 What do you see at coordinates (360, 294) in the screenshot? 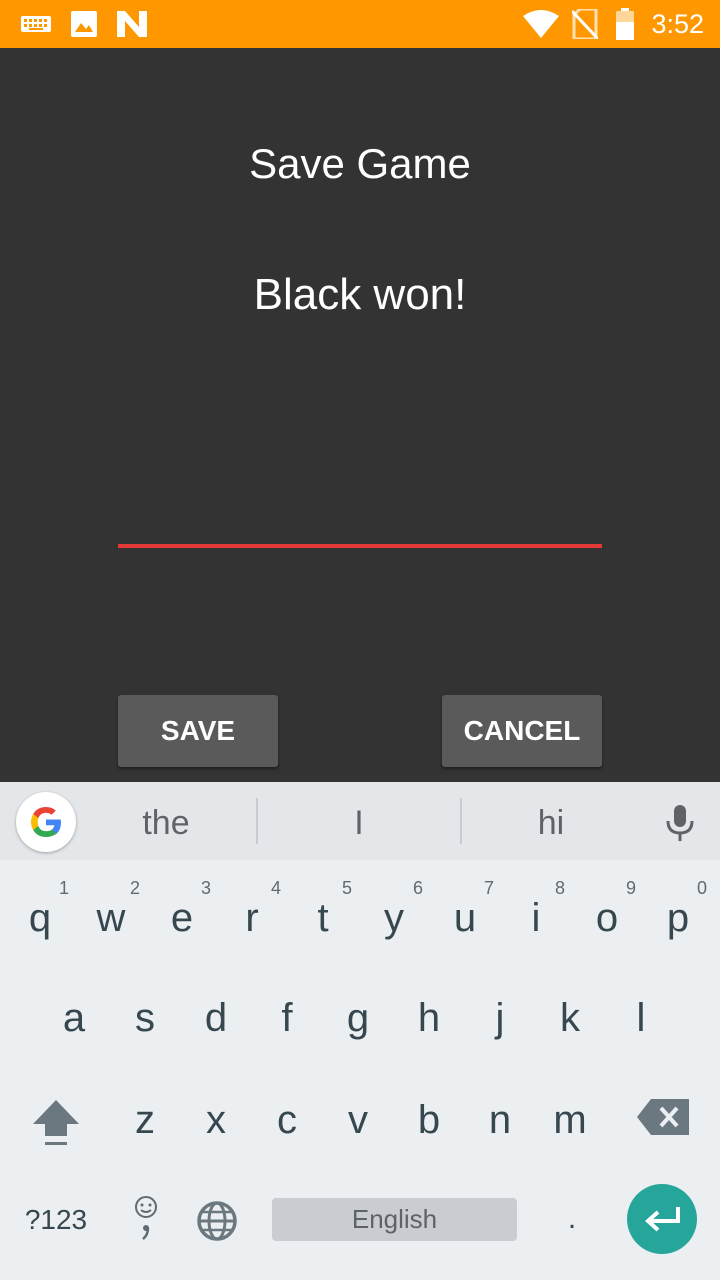
I see `dialog-message: Black won!` at bounding box center [360, 294].